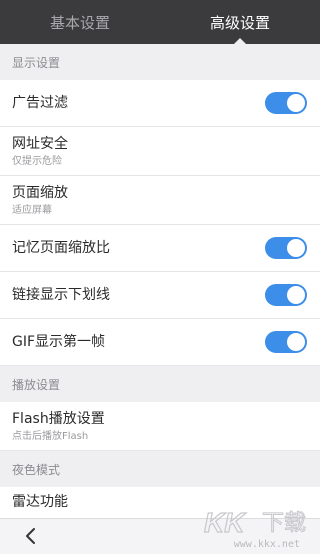 The image size is (320, 554). Describe the element at coordinates (160, 384) in the screenshot. I see `section-header-playback: 播放设置` at that location.